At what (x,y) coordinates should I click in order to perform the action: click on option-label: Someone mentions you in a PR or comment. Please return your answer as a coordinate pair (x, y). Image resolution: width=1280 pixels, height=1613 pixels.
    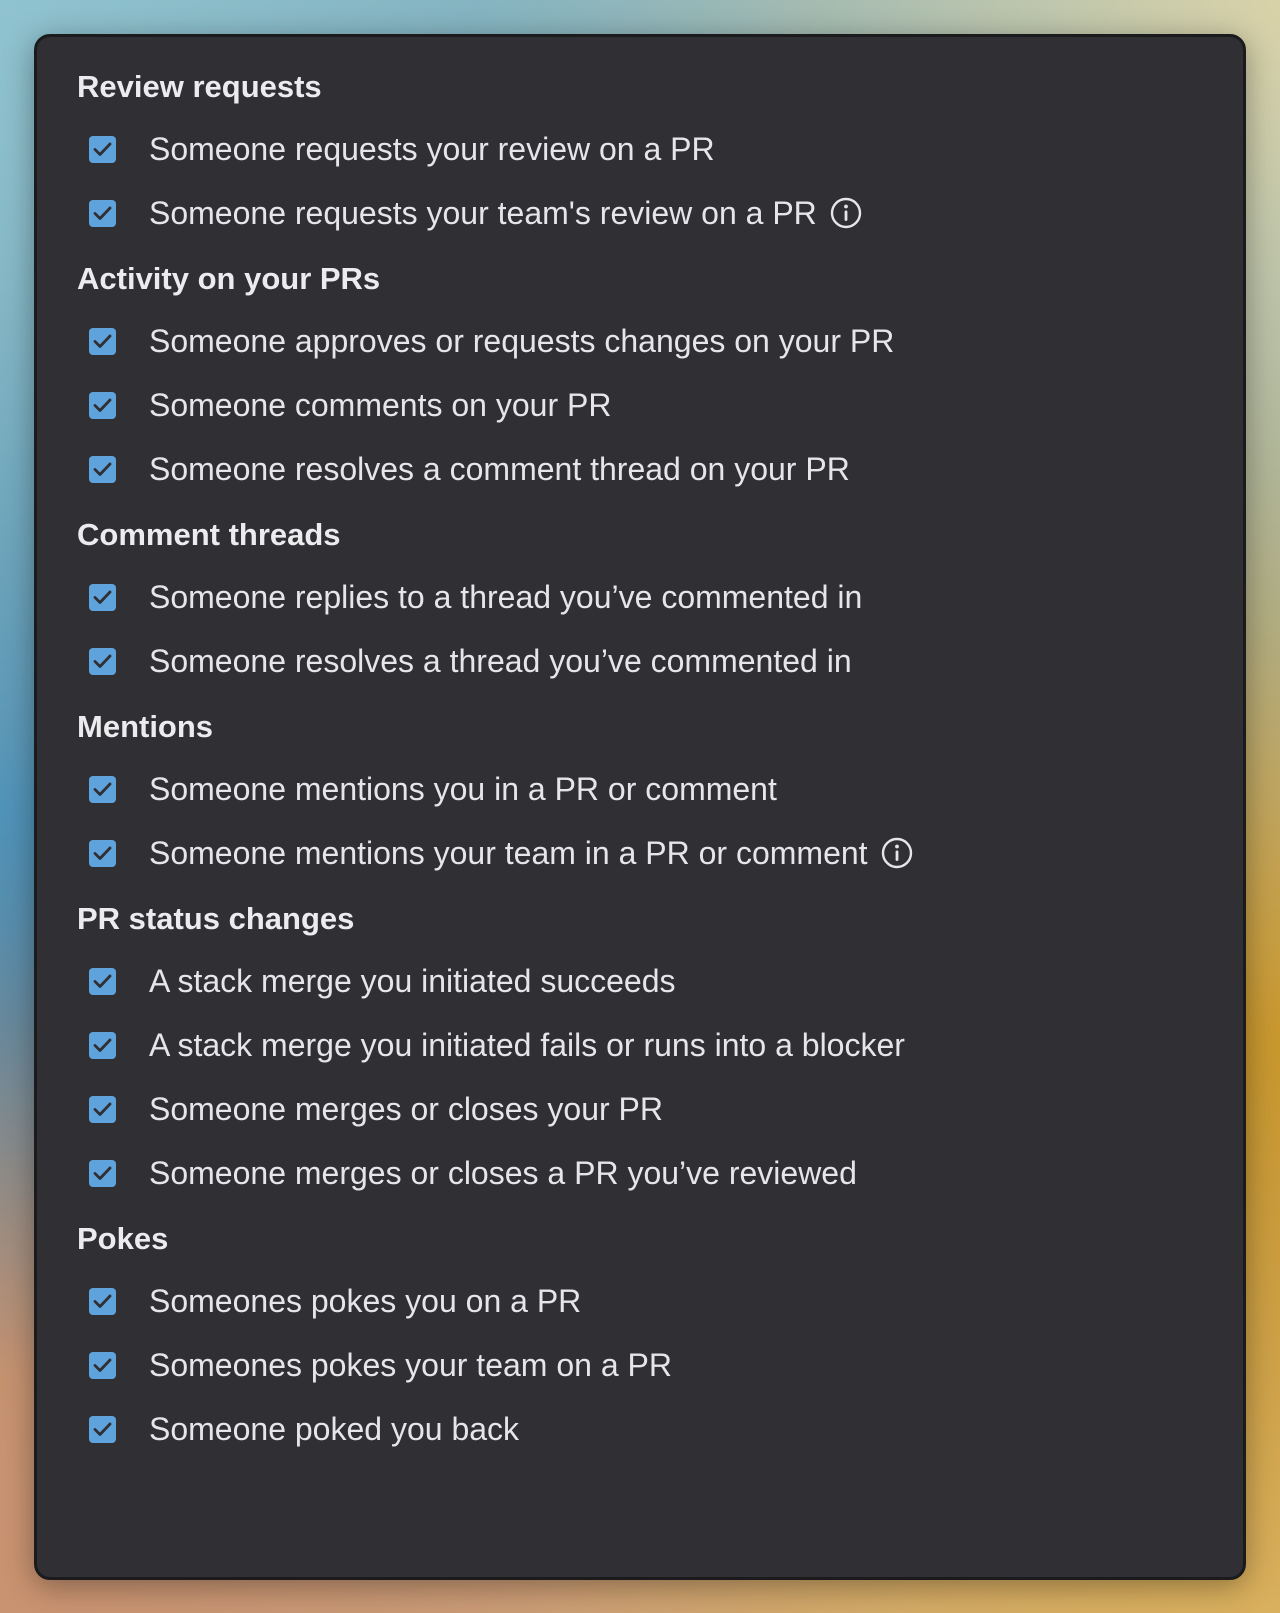
    Looking at the image, I should click on (463, 789).